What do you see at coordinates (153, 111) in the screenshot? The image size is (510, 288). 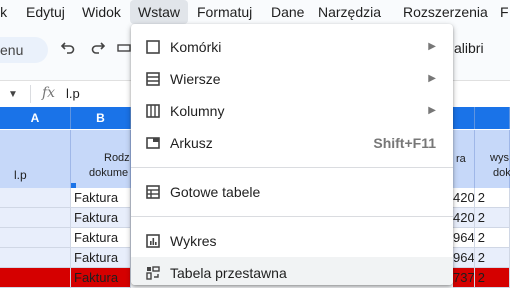 I see `columns-icon` at bounding box center [153, 111].